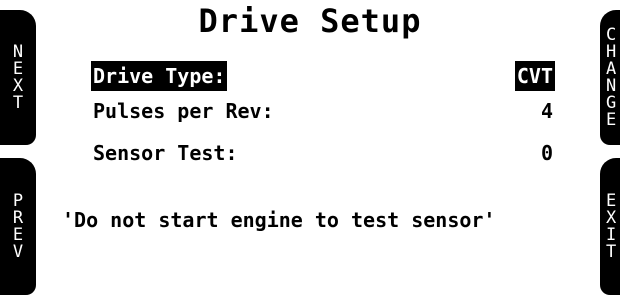 This screenshot has height=298, width=620. What do you see at coordinates (611, 200) in the screenshot?
I see `exit-button-char: E` at bounding box center [611, 200].